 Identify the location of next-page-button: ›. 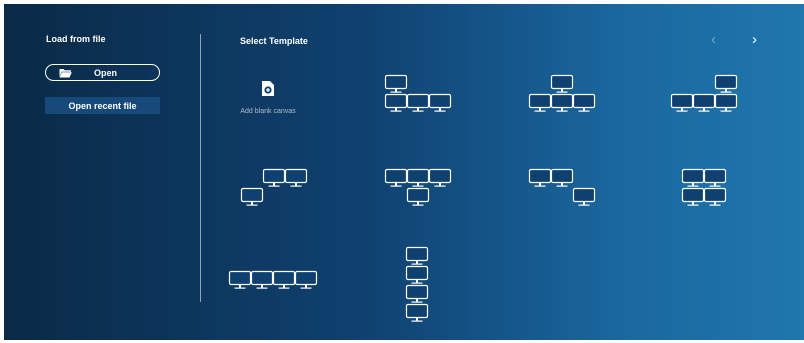
(754, 40).